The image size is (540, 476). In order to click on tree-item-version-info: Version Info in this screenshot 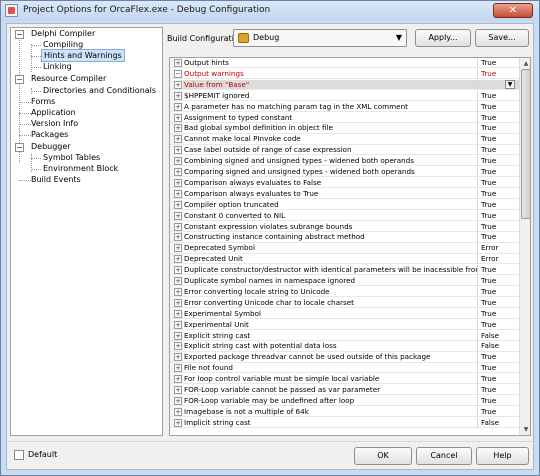, I will do `click(54, 123)`.